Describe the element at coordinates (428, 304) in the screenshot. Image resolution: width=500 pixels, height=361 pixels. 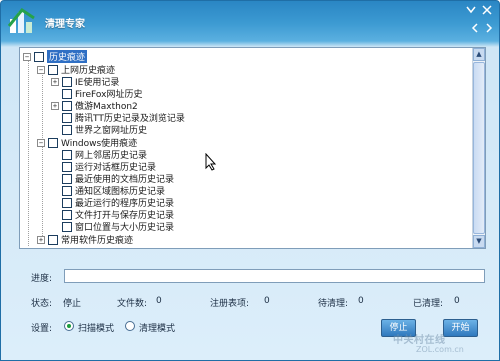
I see `cleaned-count-label: 已清理:` at that location.